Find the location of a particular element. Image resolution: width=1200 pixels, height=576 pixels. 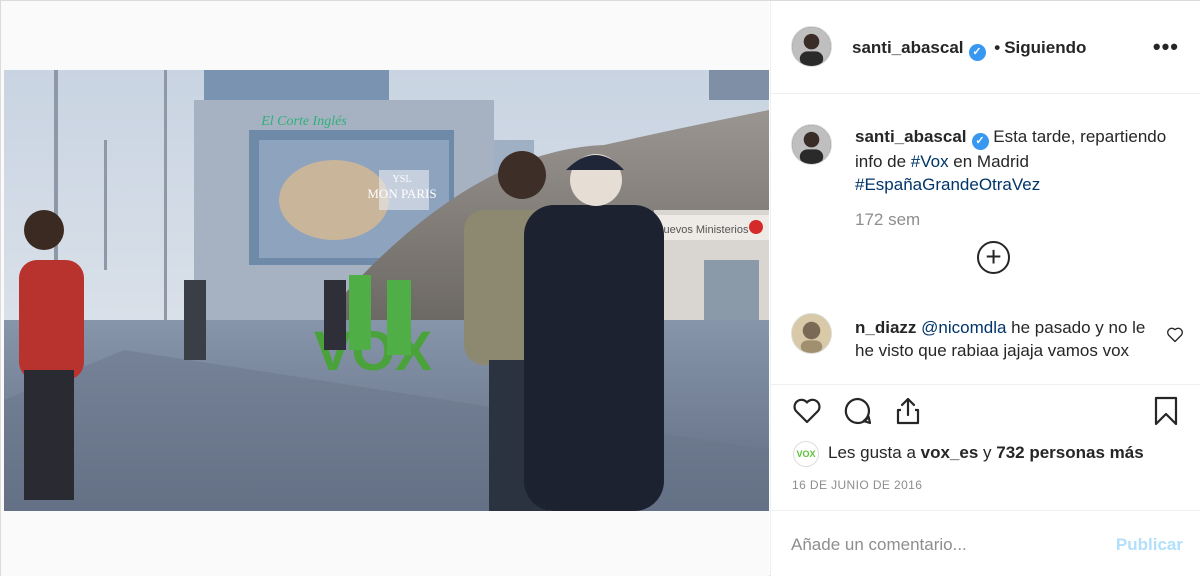

caption-time: 172 sem is located at coordinates (887, 220).